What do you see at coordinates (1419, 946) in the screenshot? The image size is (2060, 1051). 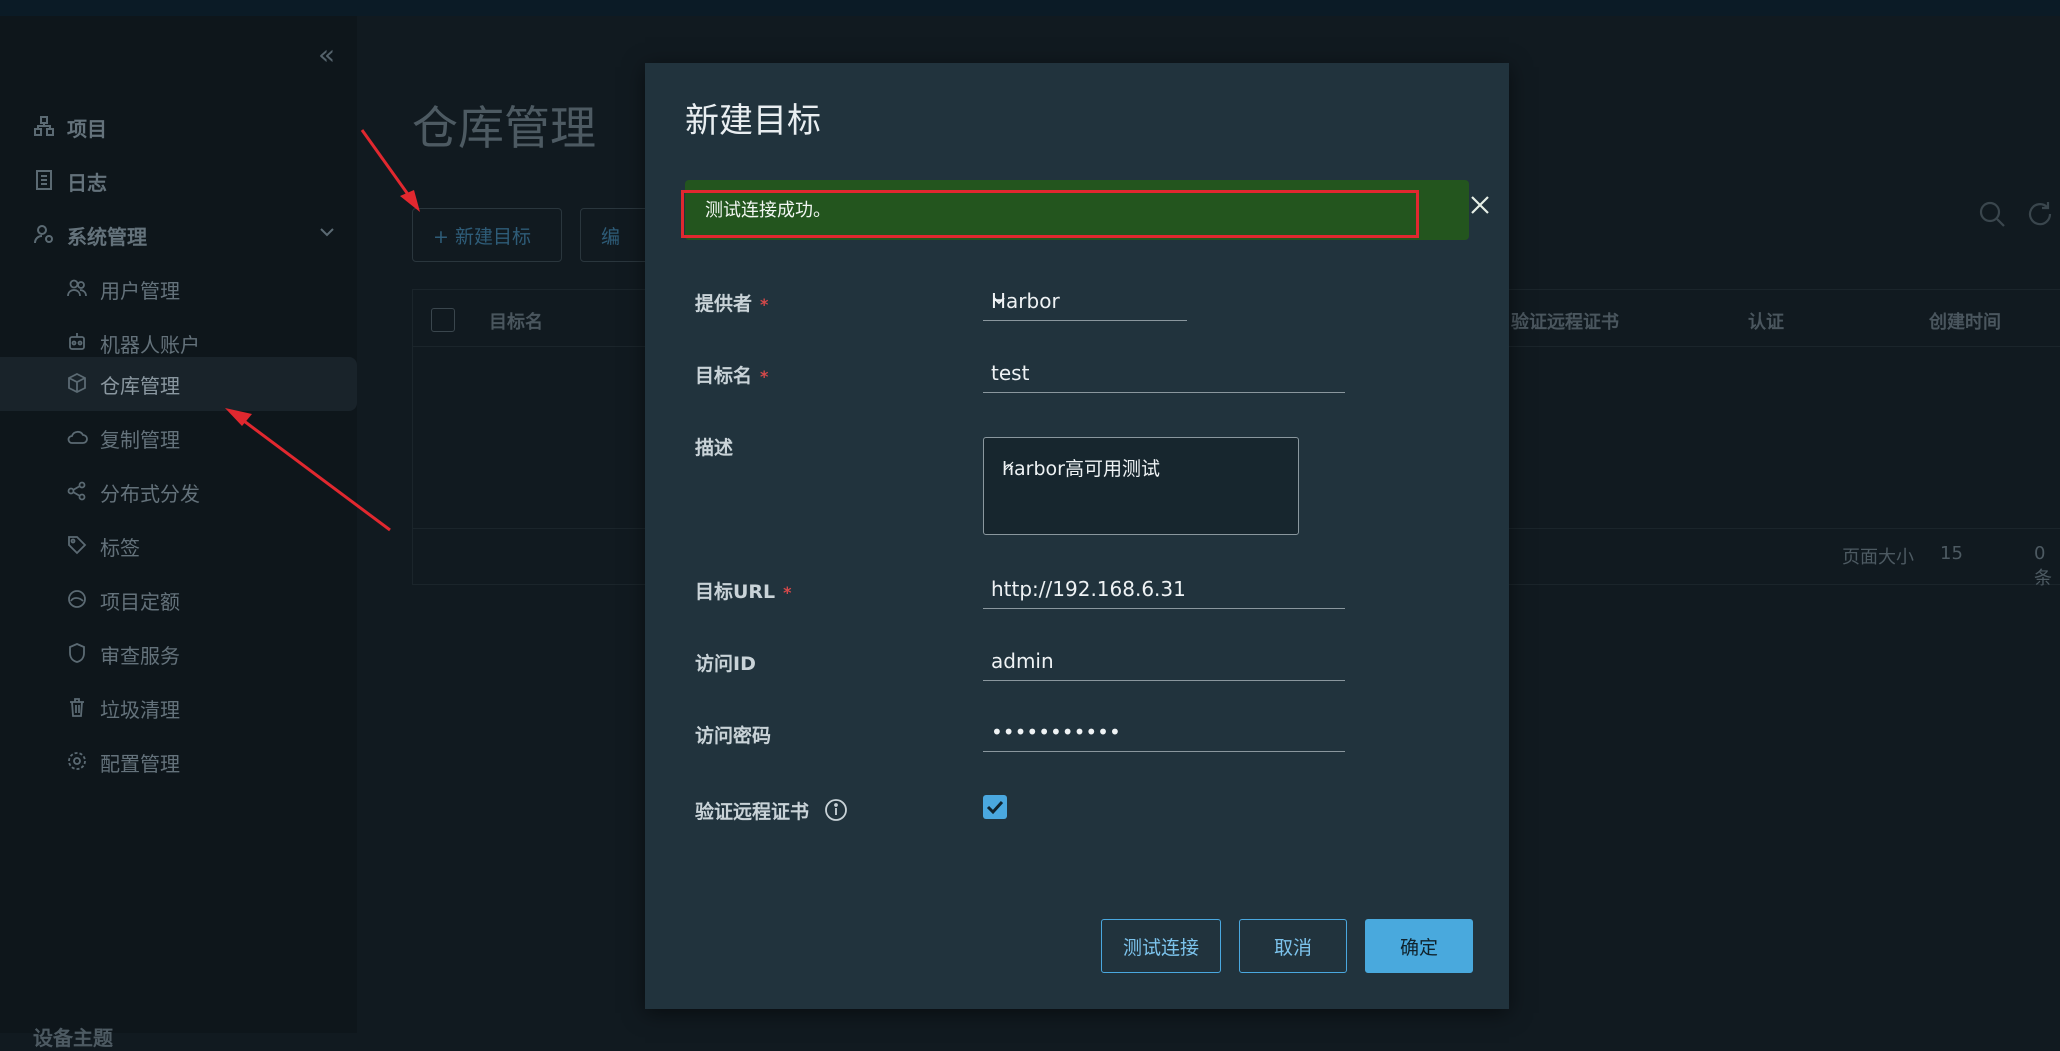 I see `ok-button: 确定` at bounding box center [1419, 946].